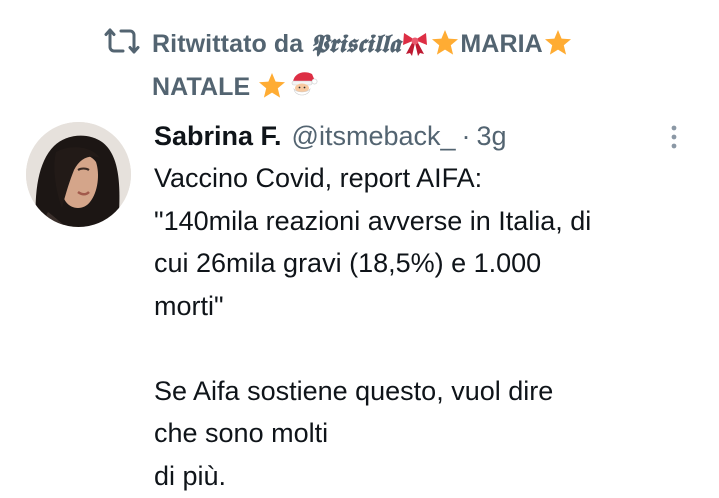 Image resolution: width=719 pixels, height=498 pixels. I want to click on retweeter-name-part-2: NATALE, so click(201, 87).